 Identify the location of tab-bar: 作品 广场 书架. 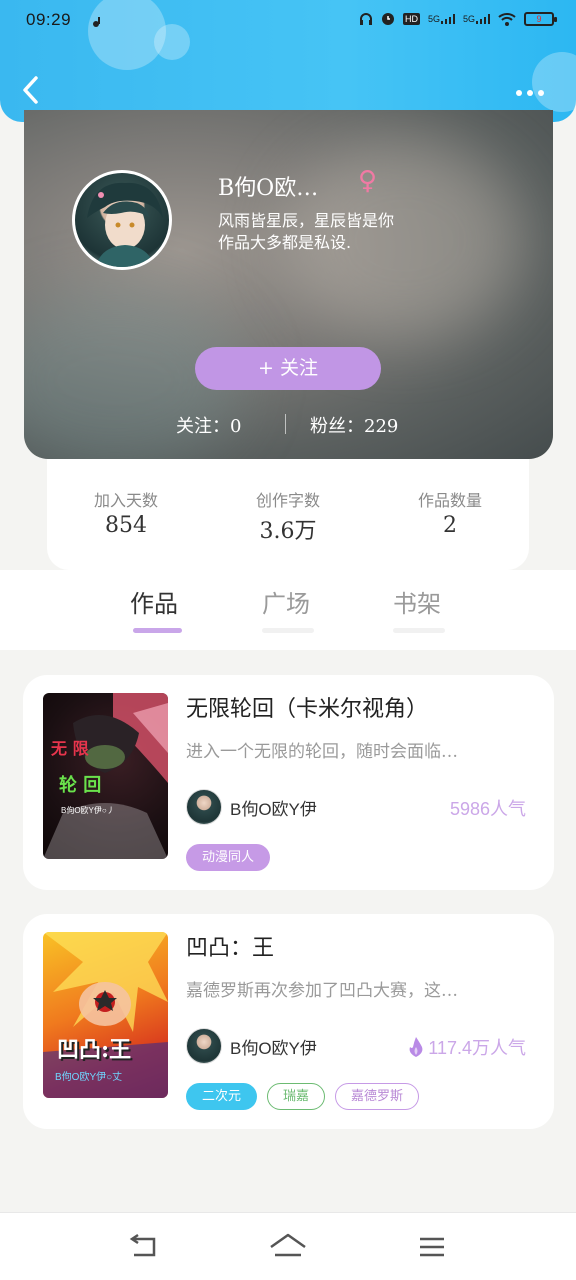
(288, 610).